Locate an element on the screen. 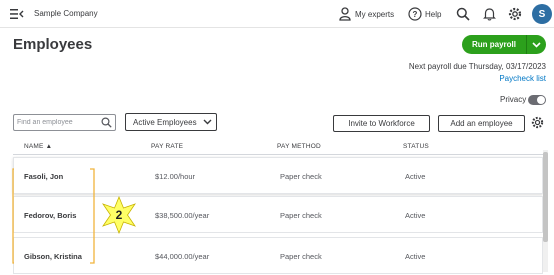  table-scrollbar is located at coordinates (545, 211).